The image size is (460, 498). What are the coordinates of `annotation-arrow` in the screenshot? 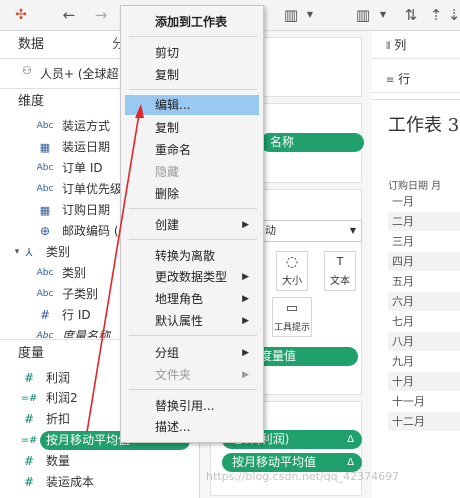 It's located at (115, 268).